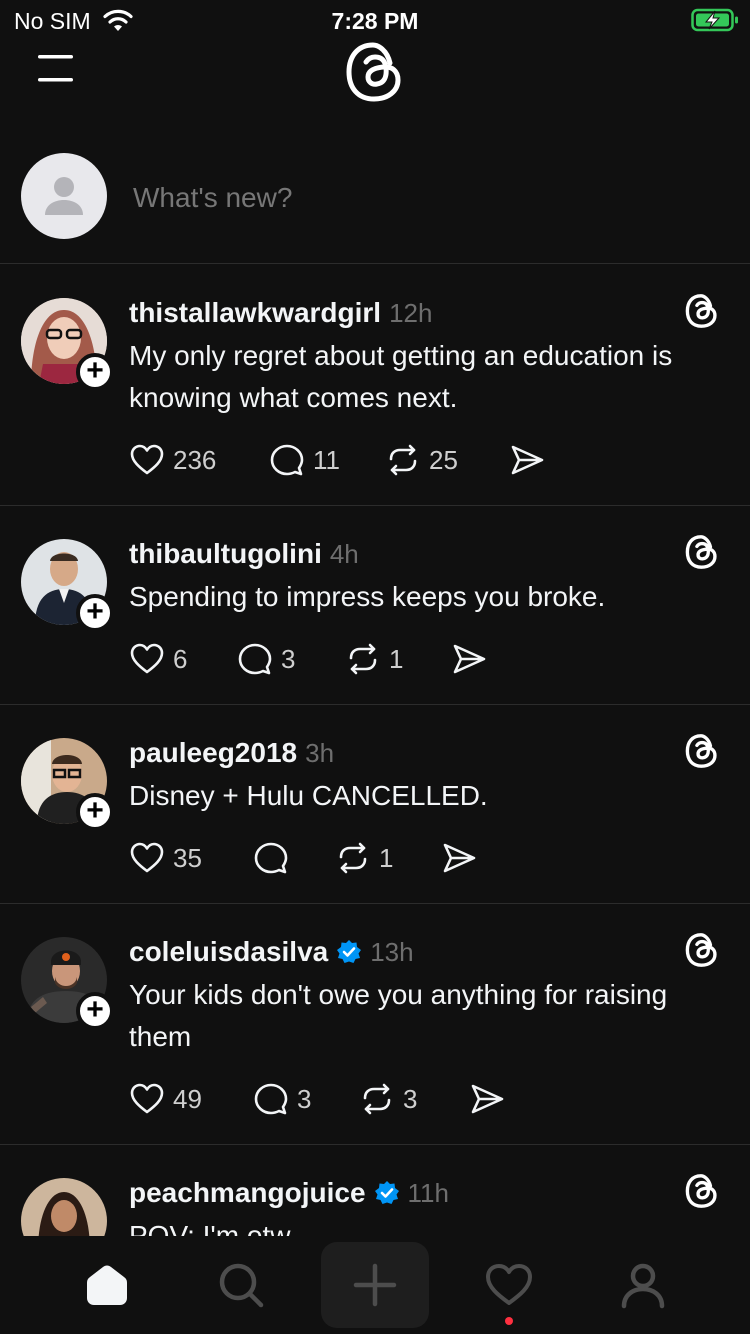 This screenshot has height=1334, width=750. I want to click on plus-icon, so click(375, 1285).